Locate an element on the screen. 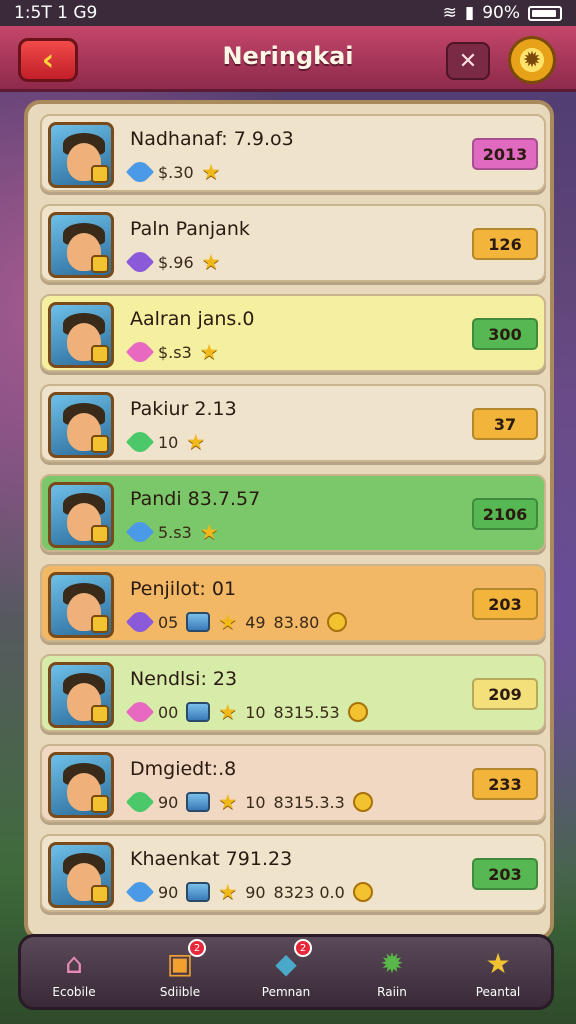  nav-label: Pemnan is located at coordinates (286, 992).